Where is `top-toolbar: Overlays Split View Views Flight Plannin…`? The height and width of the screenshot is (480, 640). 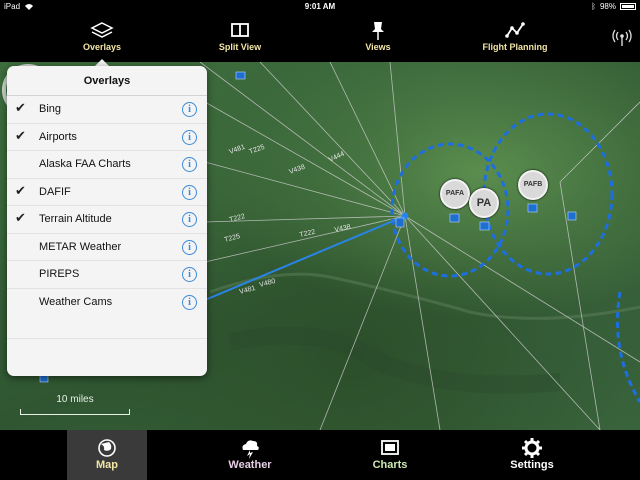
top-toolbar: Overlays Split View Views Flight Plannin… is located at coordinates (320, 38).